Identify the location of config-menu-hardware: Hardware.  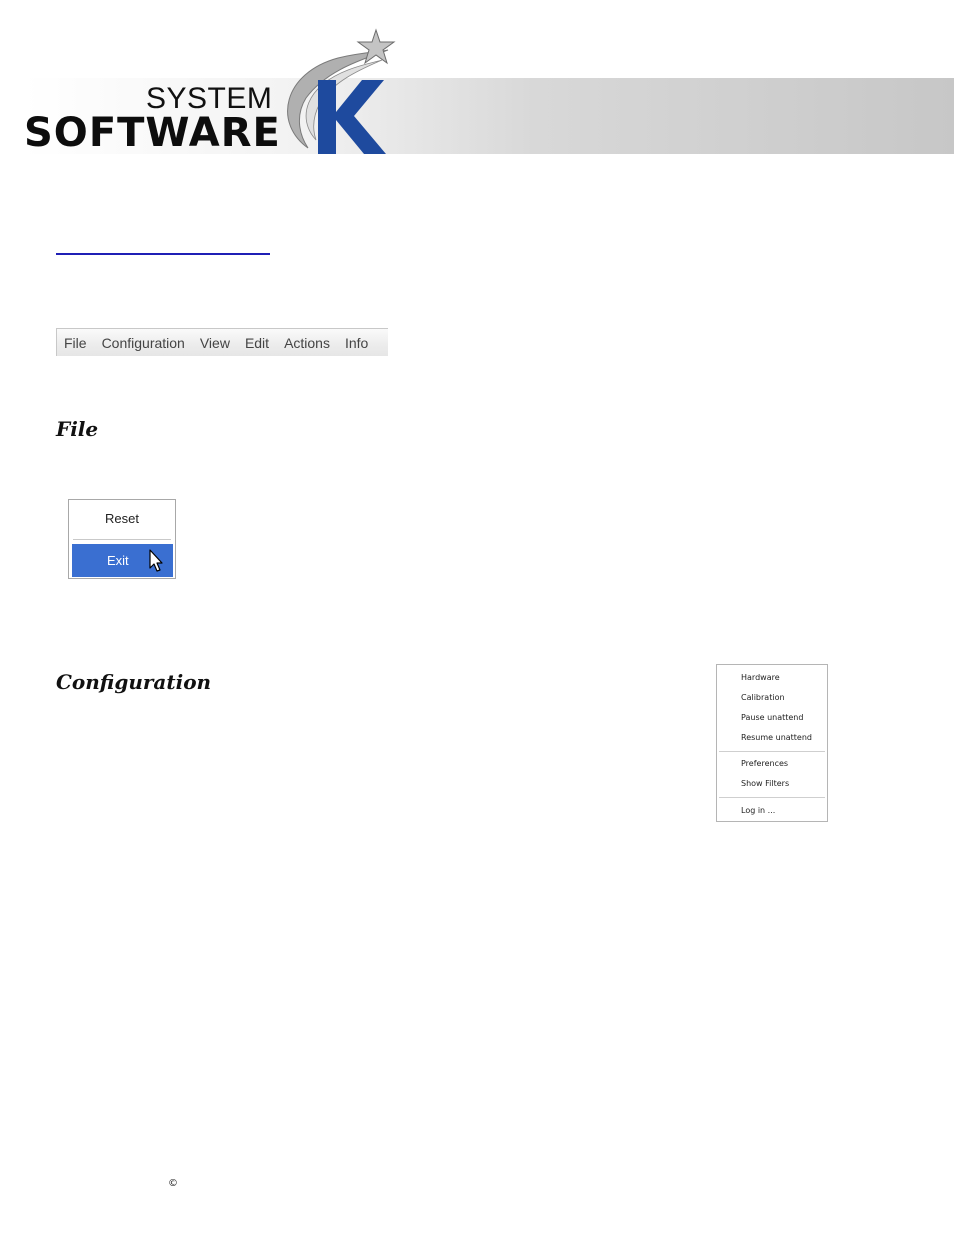
(760, 677).